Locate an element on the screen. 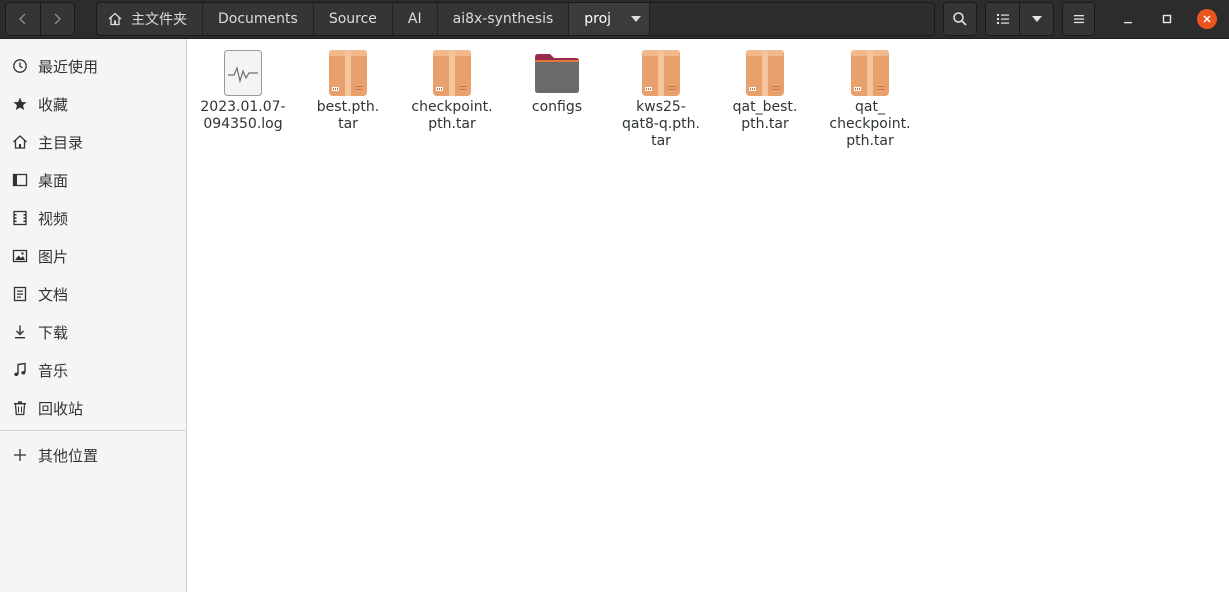  file-item: qat_best. pth.tar is located at coordinates (765, 91).